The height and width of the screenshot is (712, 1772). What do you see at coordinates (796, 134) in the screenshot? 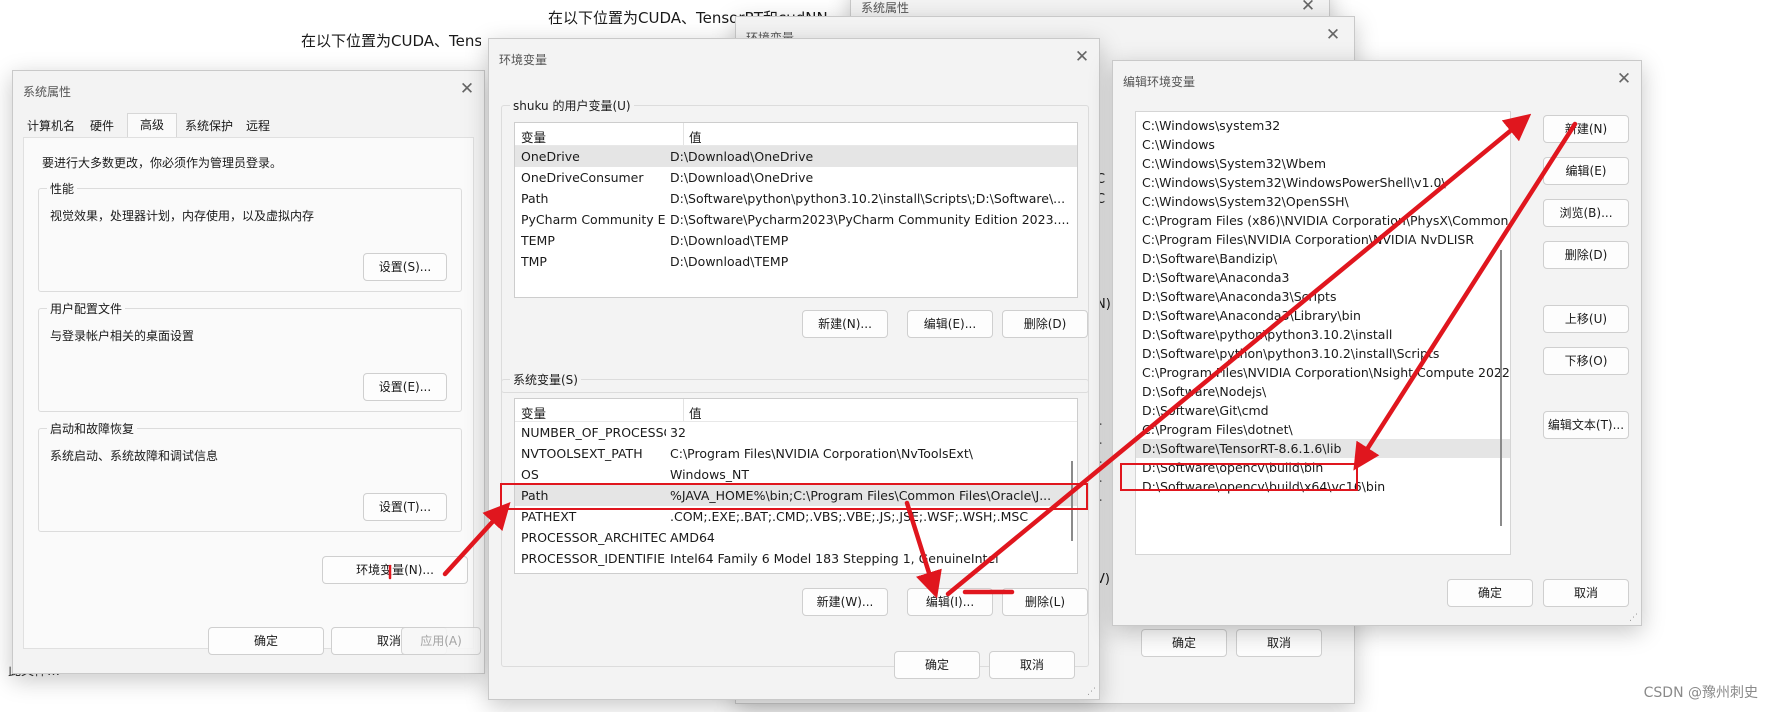
I see `list-header: 变量 值` at bounding box center [796, 134].